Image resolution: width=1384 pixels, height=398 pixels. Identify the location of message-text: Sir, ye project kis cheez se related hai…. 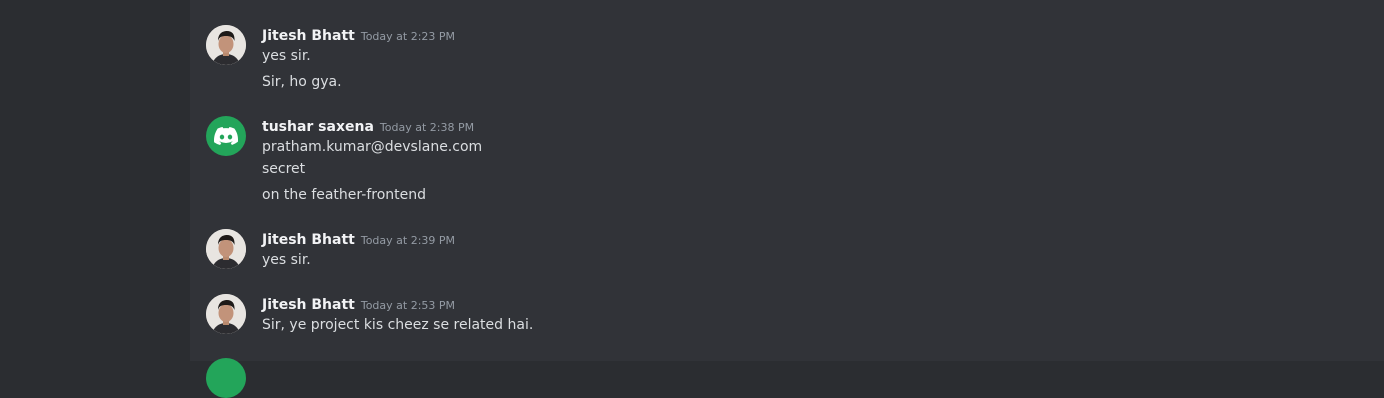
(398, 325).